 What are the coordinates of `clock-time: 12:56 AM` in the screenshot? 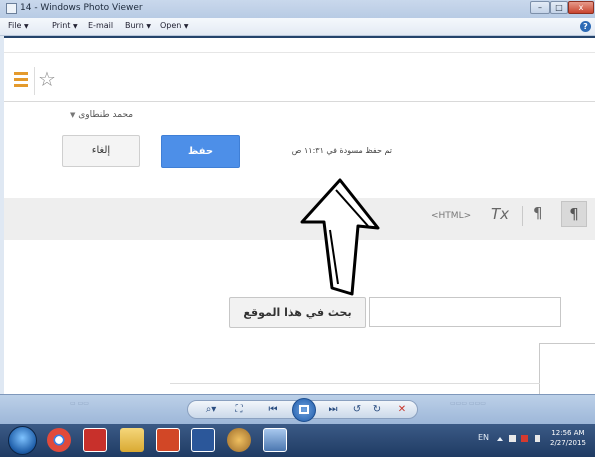 It's located at (568, 433).